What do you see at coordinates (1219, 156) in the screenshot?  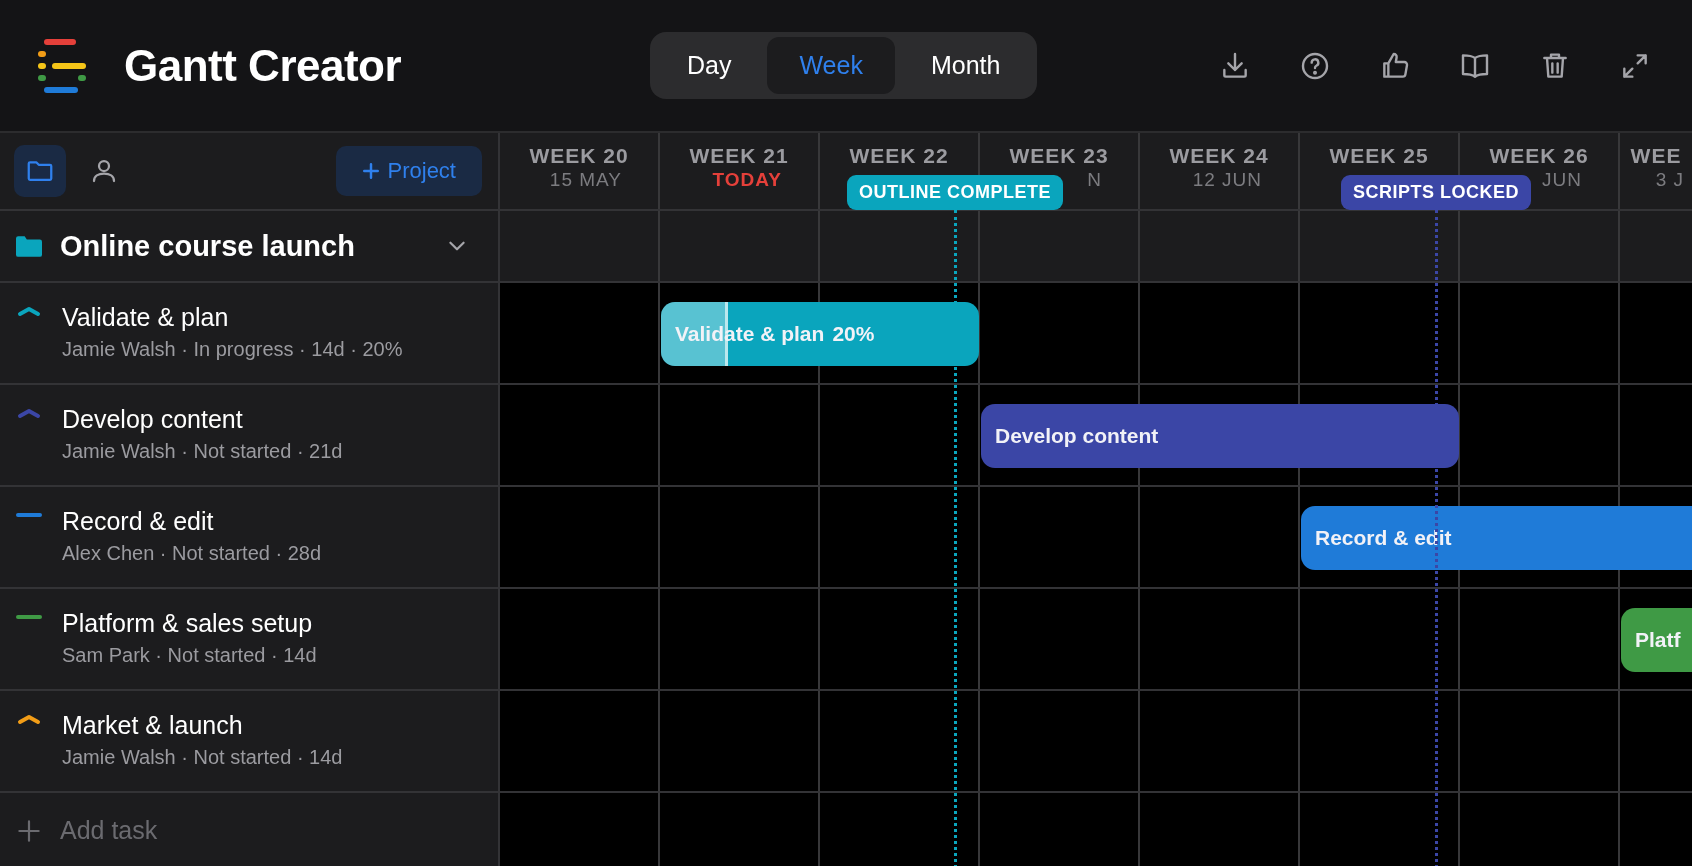 I see `week-label: WEEK 24` at bounding box center [1219, 156].